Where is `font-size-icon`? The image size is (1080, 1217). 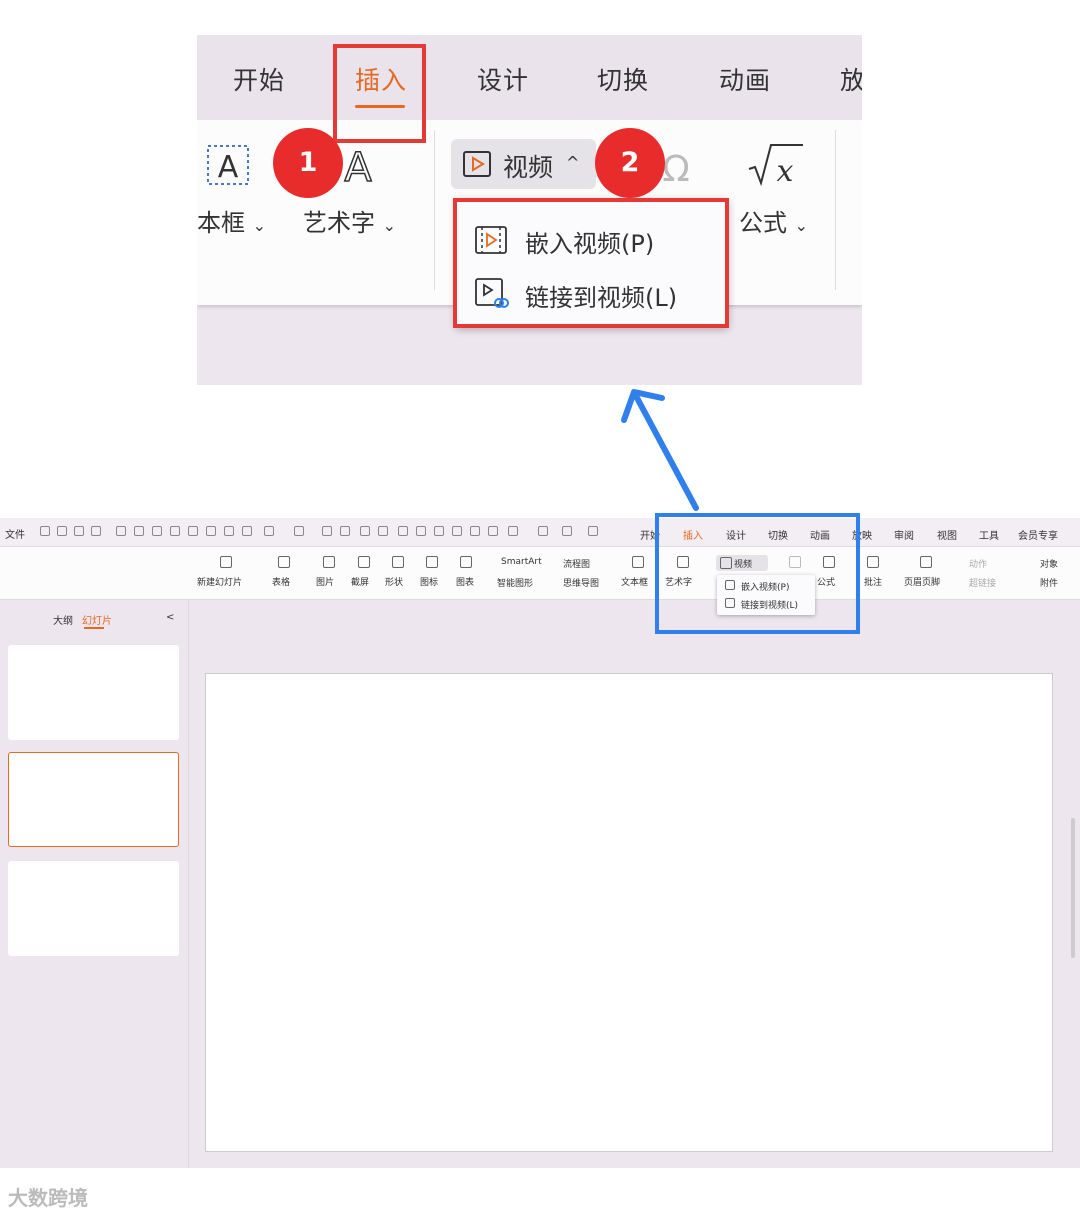 font-size-icon is located at coordinates (211, 531).